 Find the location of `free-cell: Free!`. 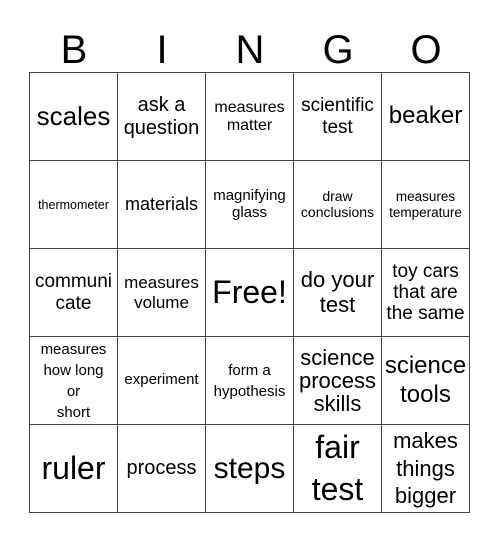

free-cell: Free! is located at coordinates (249, 292).